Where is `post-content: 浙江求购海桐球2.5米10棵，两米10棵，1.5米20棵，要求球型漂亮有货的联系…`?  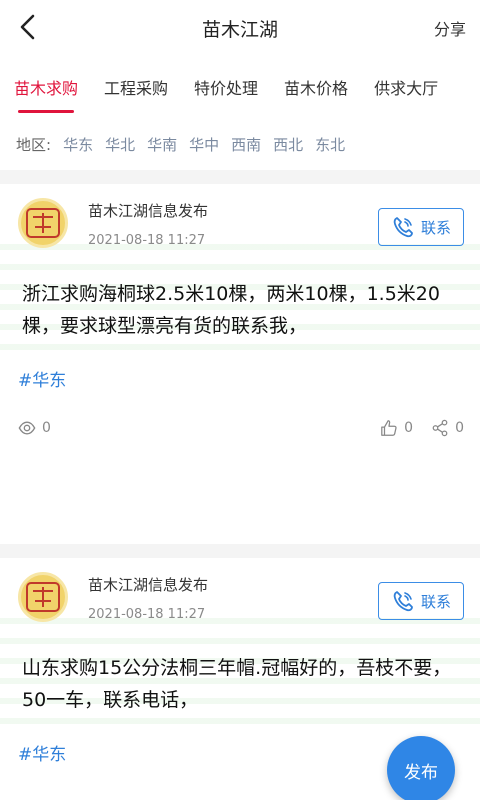
post-content: 浙江求购海桐球2.5米10棵，两米10棵，1.5米20棵，要求球型漂亮有货的联系… is located at coordinates (231, 310).